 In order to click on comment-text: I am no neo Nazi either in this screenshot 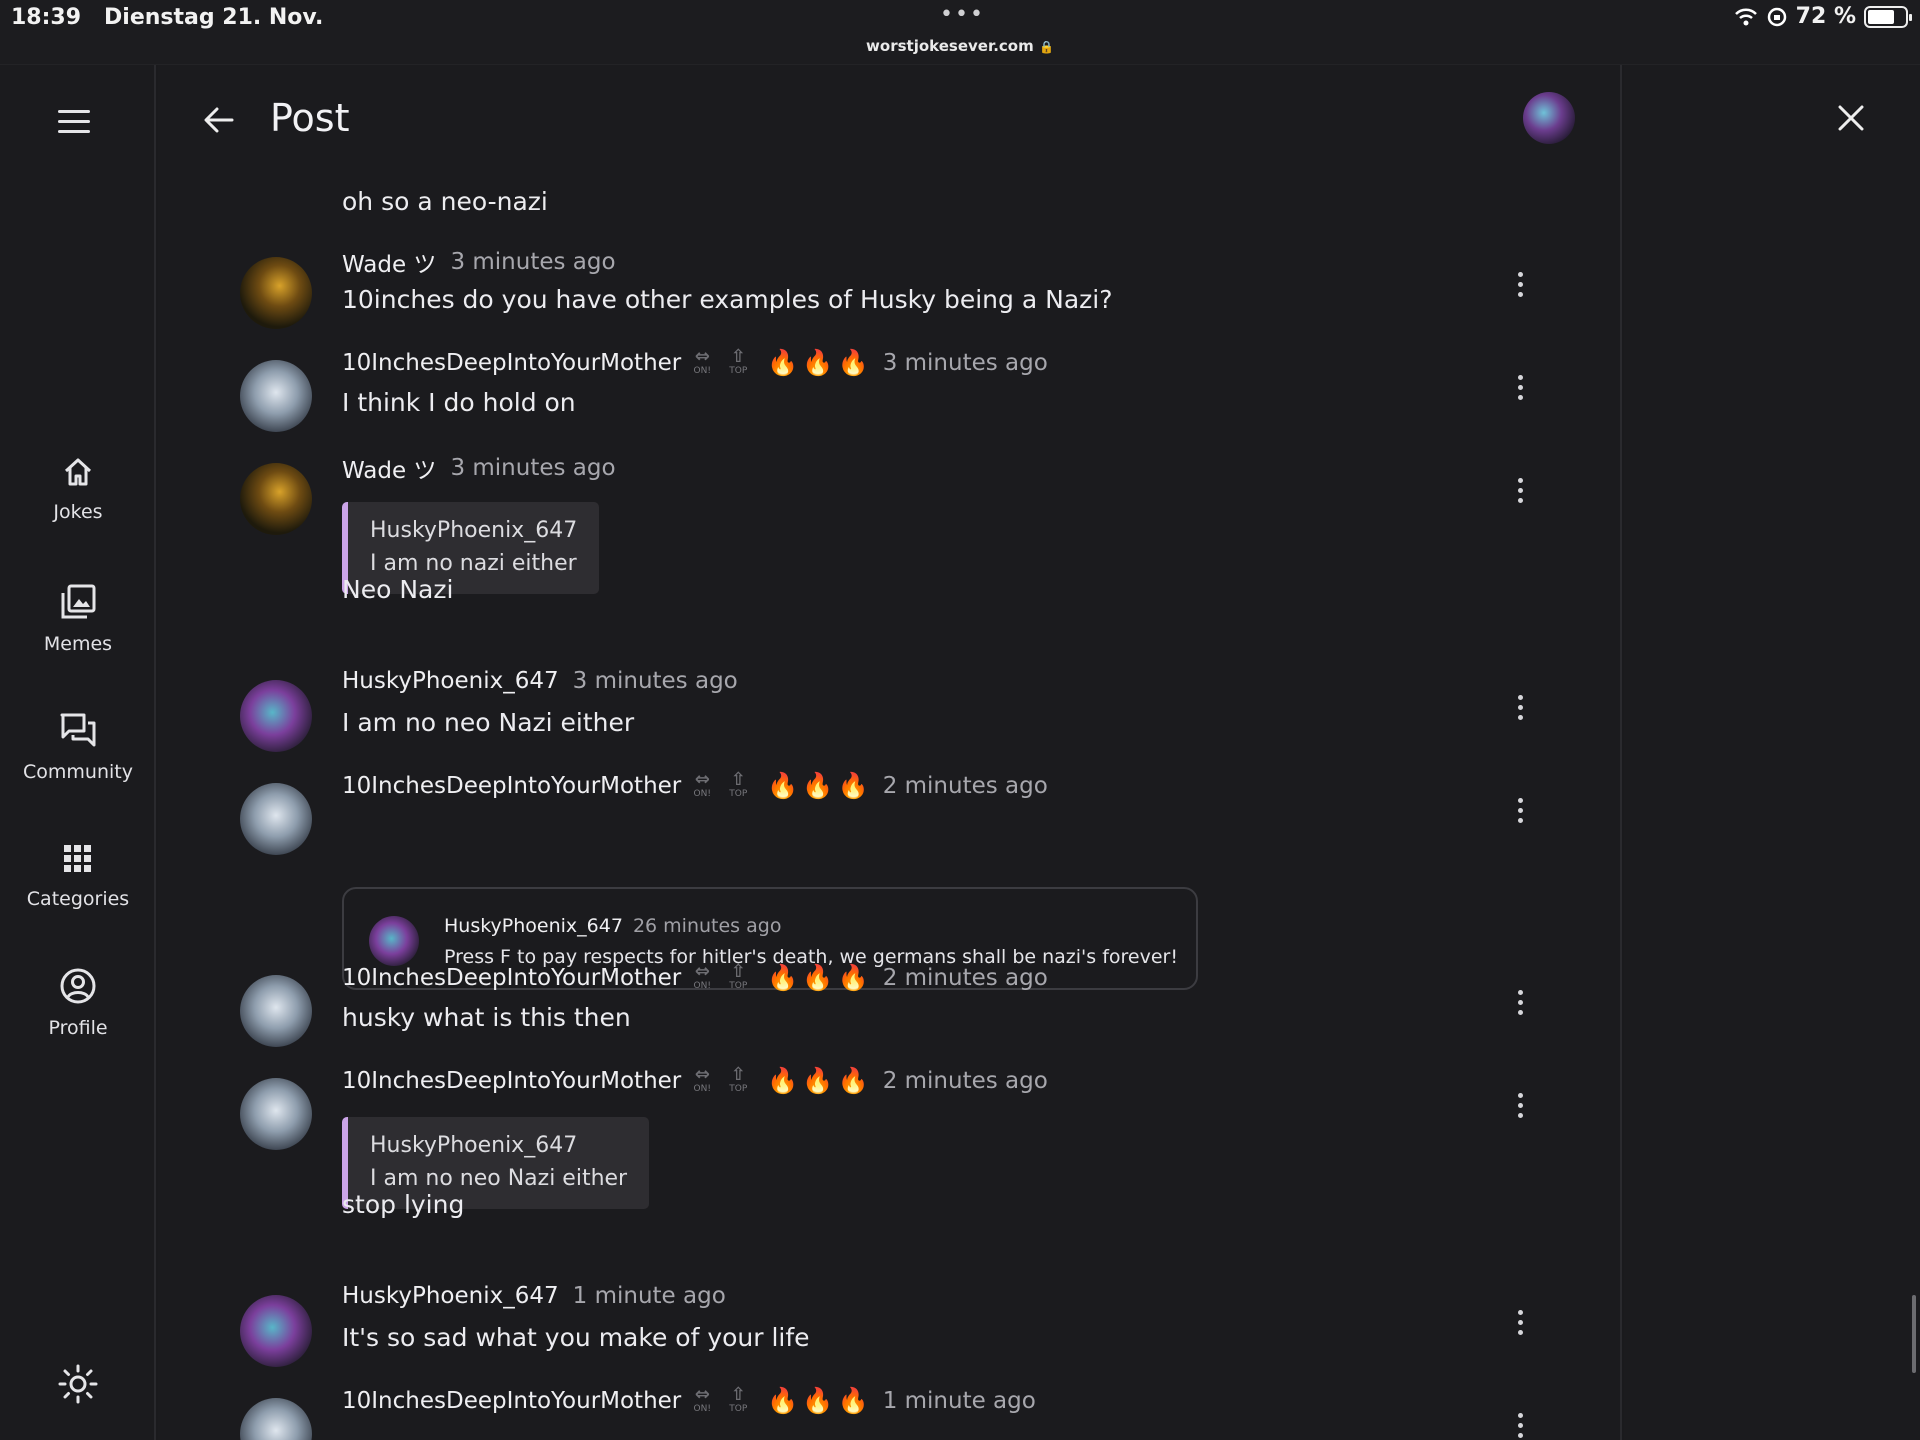, I will do `click(488, 722)`.